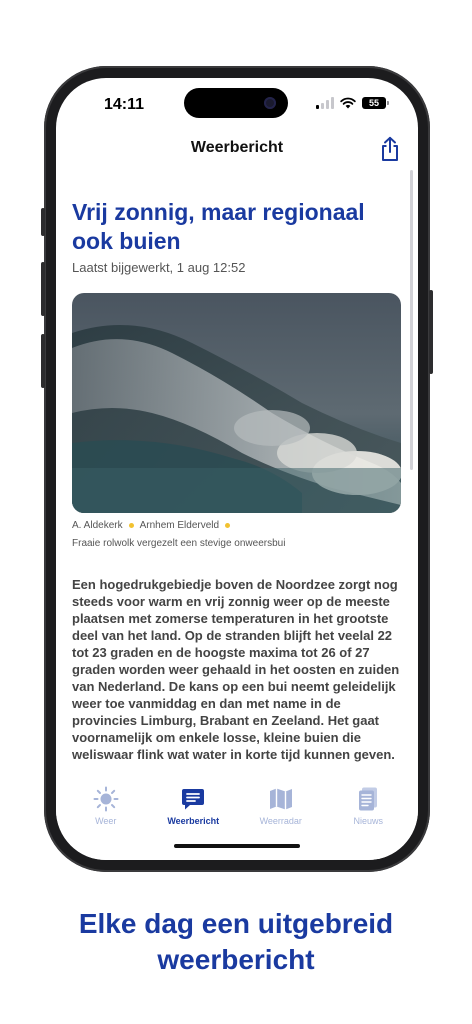  I want to click on article-updated: Laatst bijgewerkt, 1 aug 12:52, so click(159, 267).